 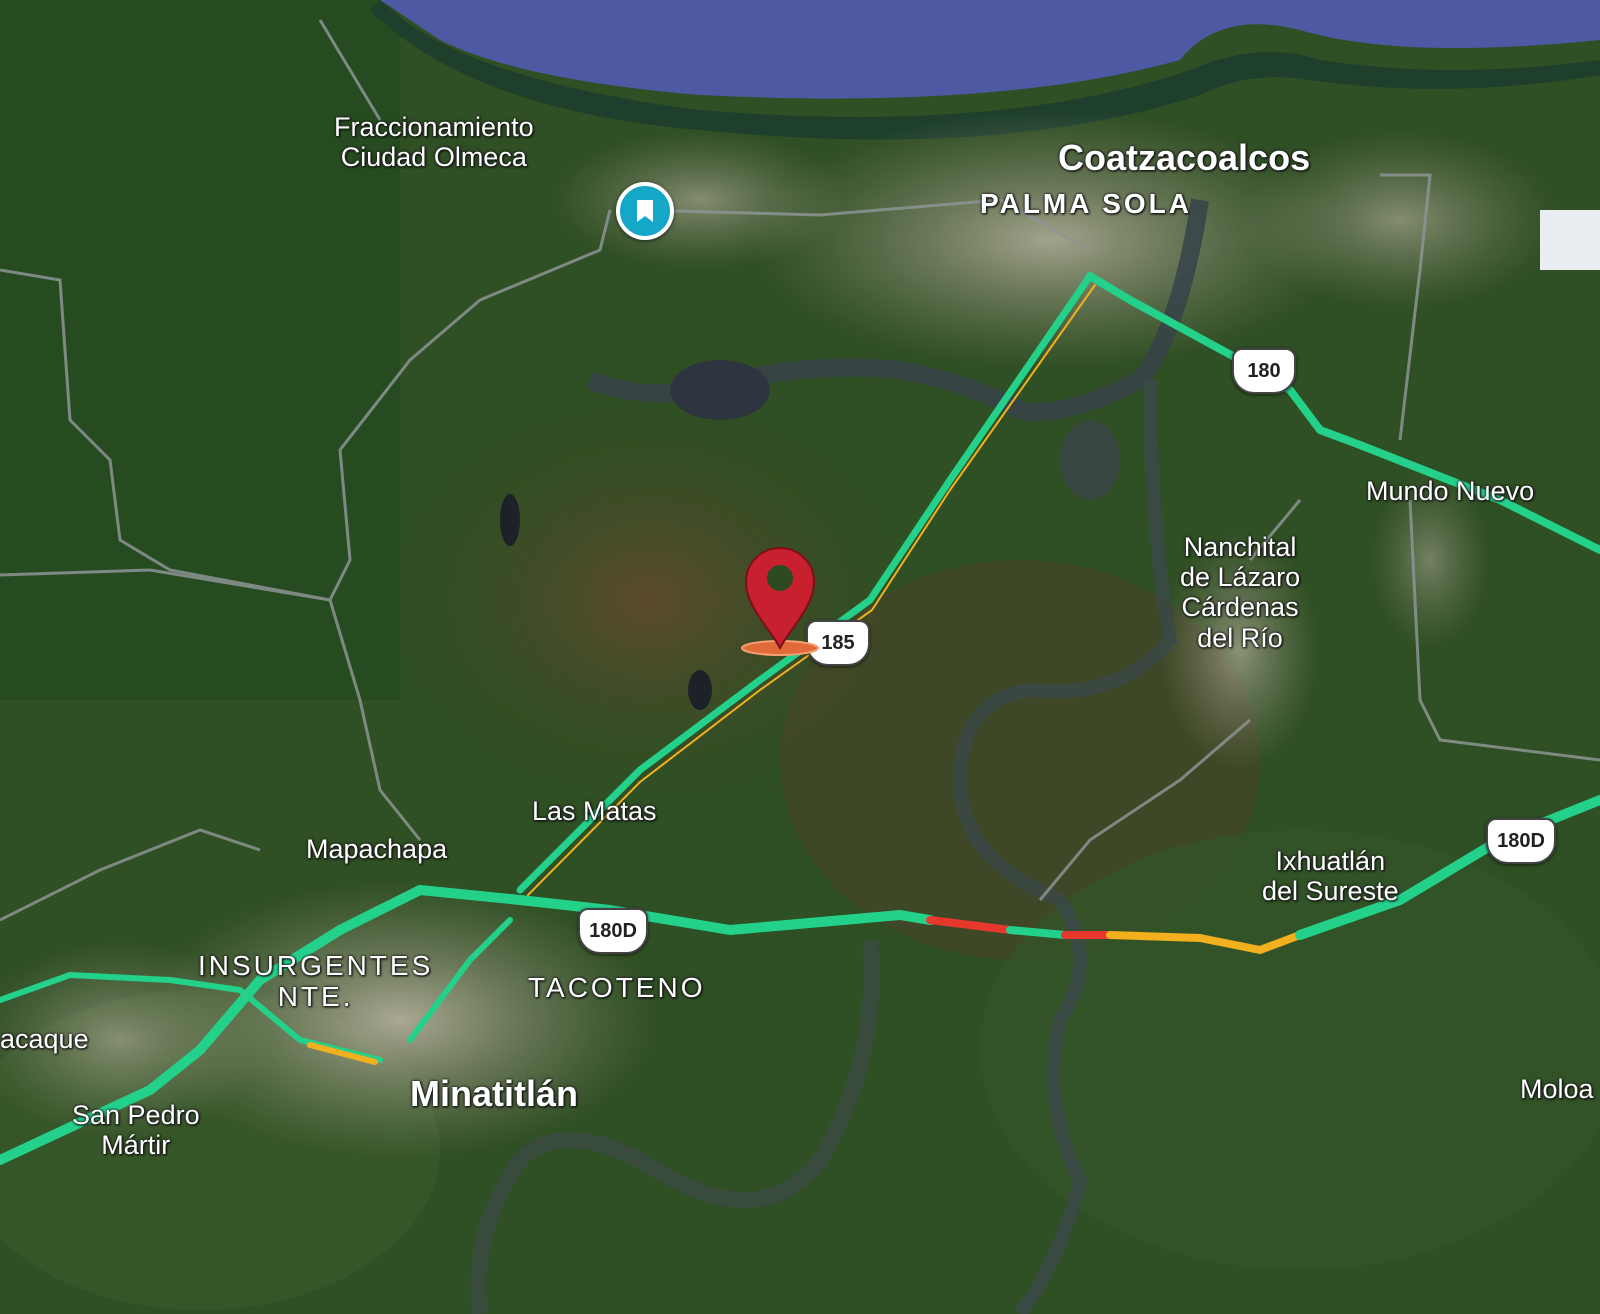 What do you see at coordinates (44, 1039) in the screenshot?
I see `label-cosoleacaque: acaque` at bounding box center [44, 1039].